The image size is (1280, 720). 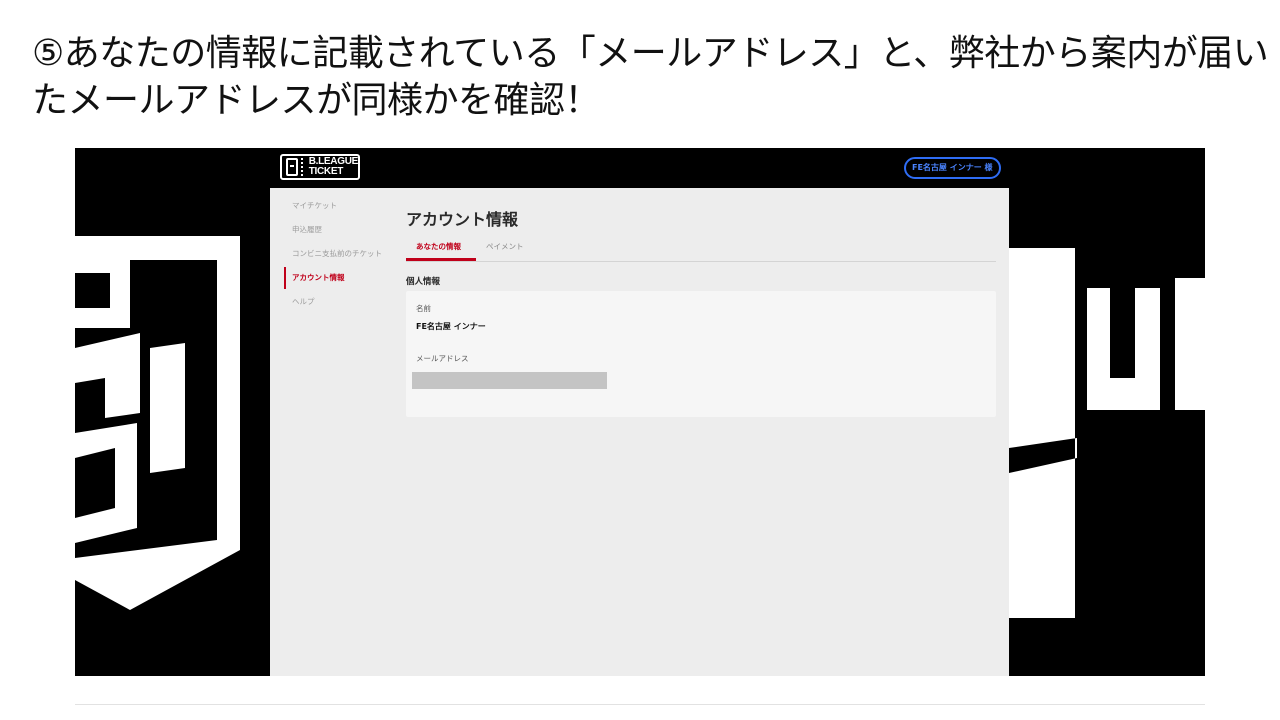 I want to click on logo-text-line-2: TICKET, so click(x=326, y=171).